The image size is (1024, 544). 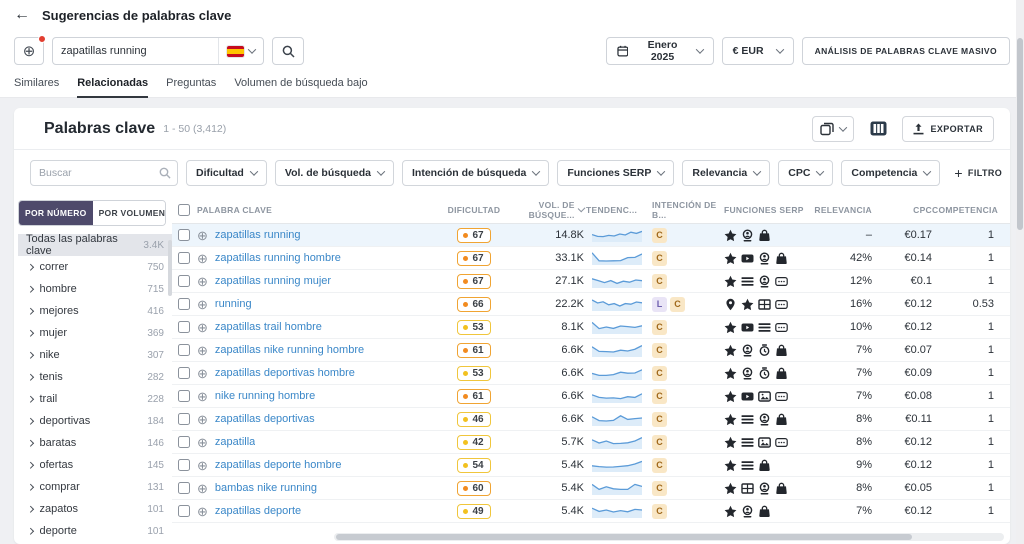 What do you see at coordinates (764, 442) in the screenshot?
I see `image-pack-icon` at bounding box center [764, 442].